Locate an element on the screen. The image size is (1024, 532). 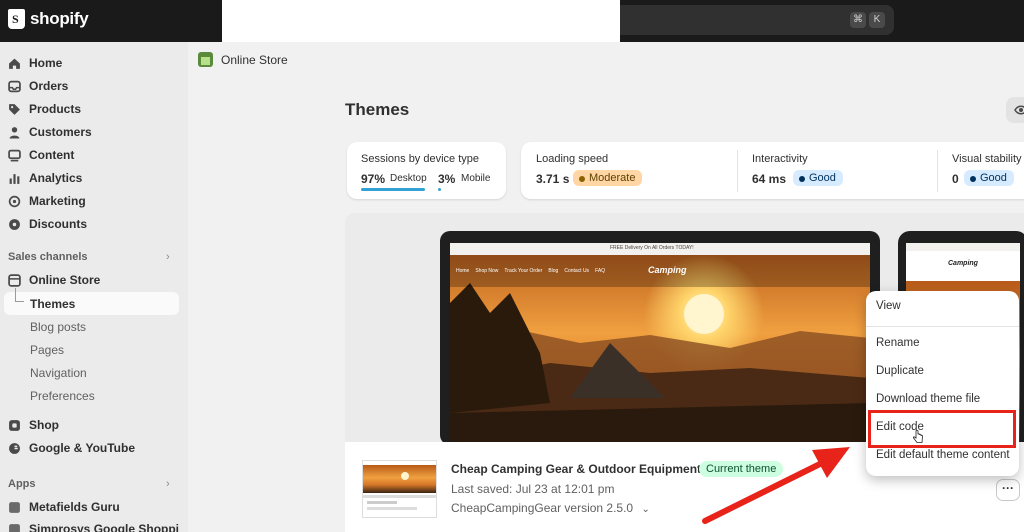
cmd-key-icon: ⌘ is located at coordinates (858, 20).